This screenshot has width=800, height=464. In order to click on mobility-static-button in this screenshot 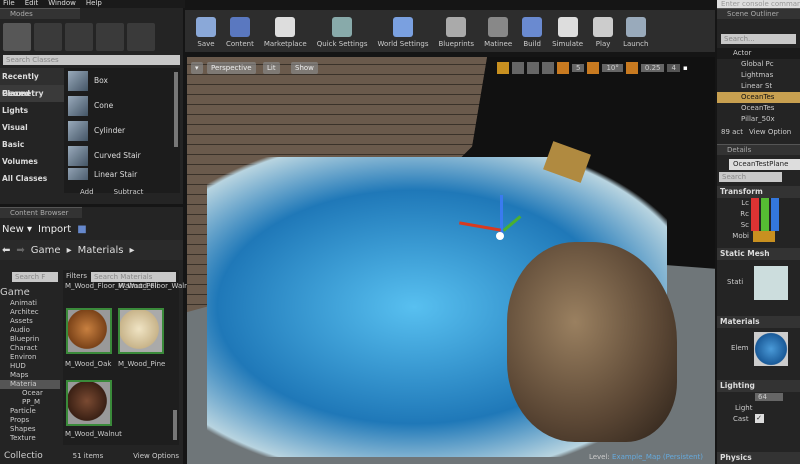, I will do `click(764, 236)`.